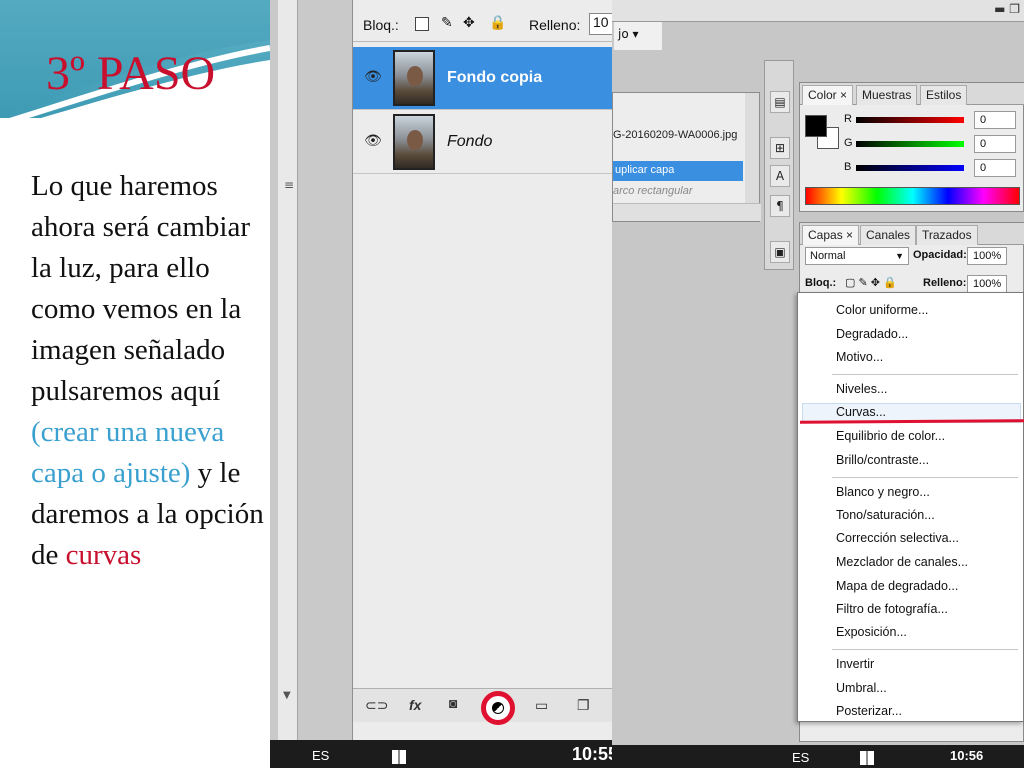 This screenshot has width=1024, height=768. What do you see at coordinates (947, 235) in the screenshot?
I see `tab-trazados: Trazados` at bounding box center [947, 235].